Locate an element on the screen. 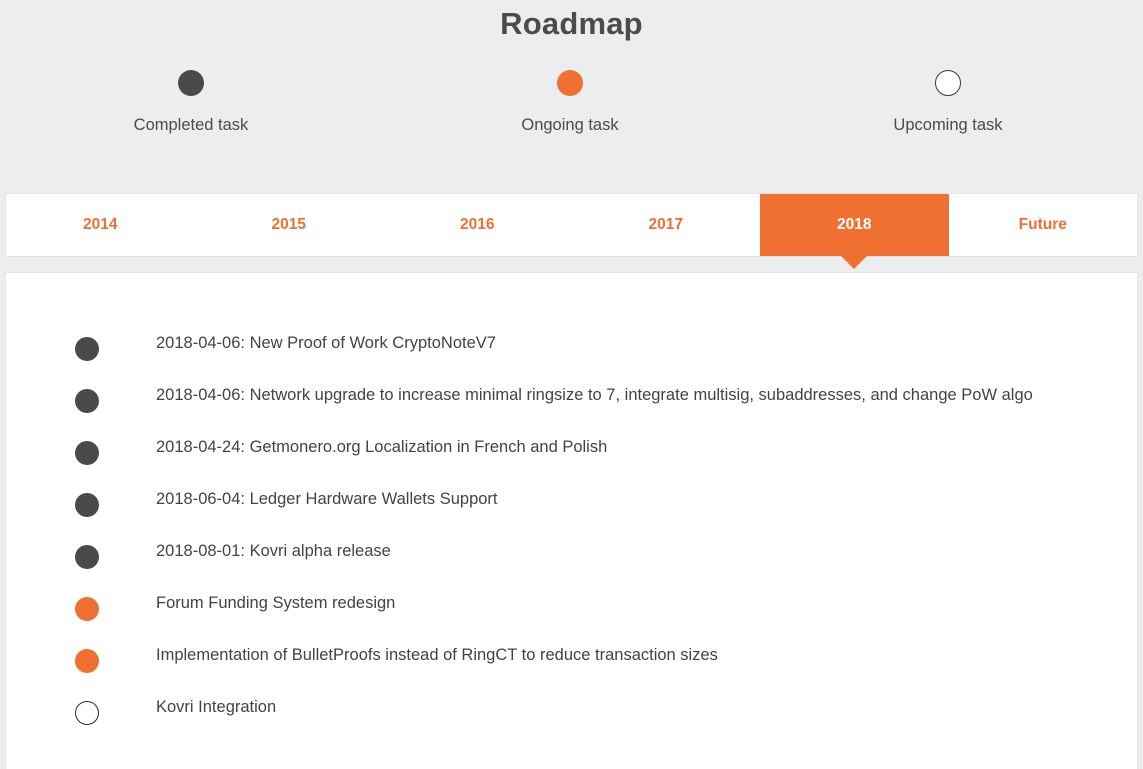  year-tabbar: 2014 2015 2016 2017 2018 Future is located at coordinates (571, 231).